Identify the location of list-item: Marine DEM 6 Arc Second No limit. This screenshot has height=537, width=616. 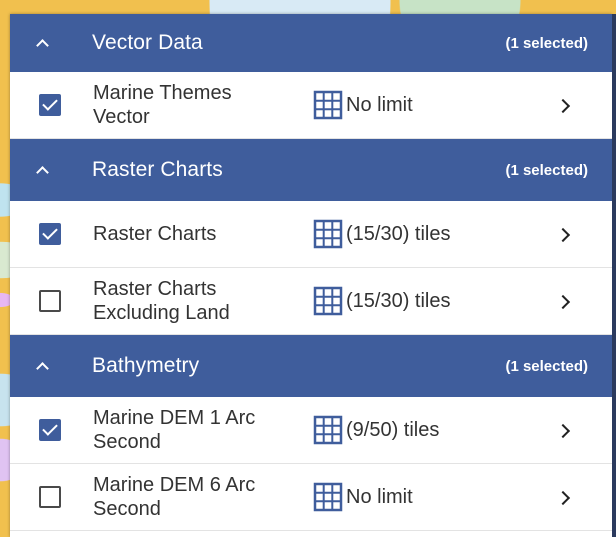
(311, 497).